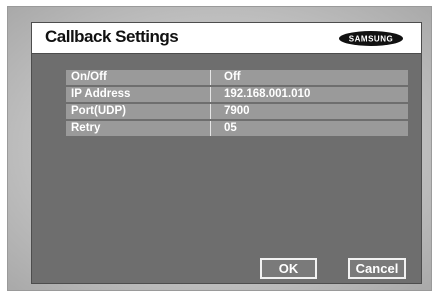  Describe the element at coordinates (89, 77) in the screenshot. I see `setting-label: On/Off` at that location.